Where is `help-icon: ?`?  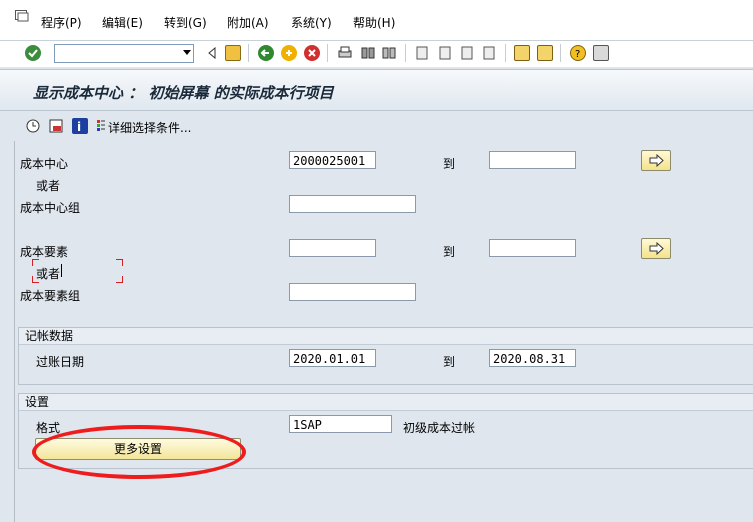
help-icon: ? is located at coordinates (578, 53).